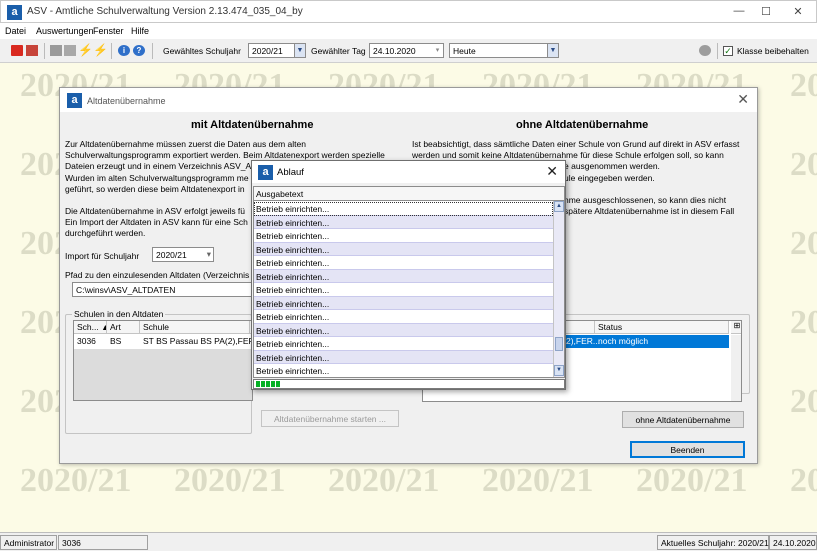 The width and height of the screenshot is (817, 551). What do you see at coordinates (195, 327) in the screenshot?
I see `col-header-schule: Schule` at bounding box center [195, 327].